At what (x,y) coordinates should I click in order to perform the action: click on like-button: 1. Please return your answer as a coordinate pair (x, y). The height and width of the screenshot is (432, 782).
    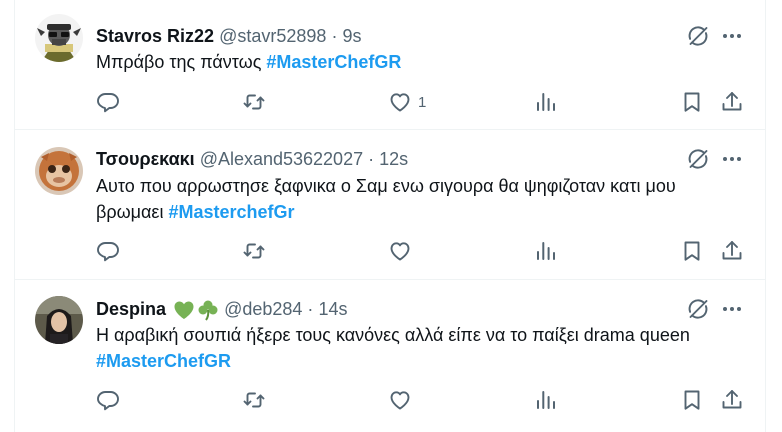
    Looking at the image, I should click on (407, 102).